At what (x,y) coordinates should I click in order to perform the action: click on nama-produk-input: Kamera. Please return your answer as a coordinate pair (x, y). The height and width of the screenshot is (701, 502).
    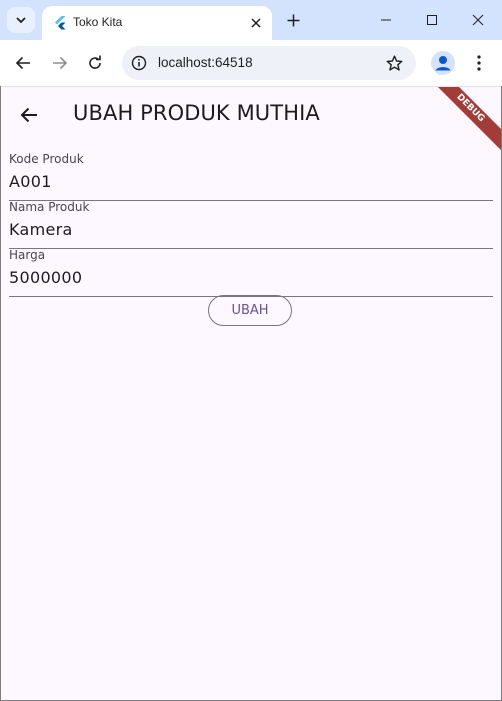
    Looking at the image, I should click on (41, 229).